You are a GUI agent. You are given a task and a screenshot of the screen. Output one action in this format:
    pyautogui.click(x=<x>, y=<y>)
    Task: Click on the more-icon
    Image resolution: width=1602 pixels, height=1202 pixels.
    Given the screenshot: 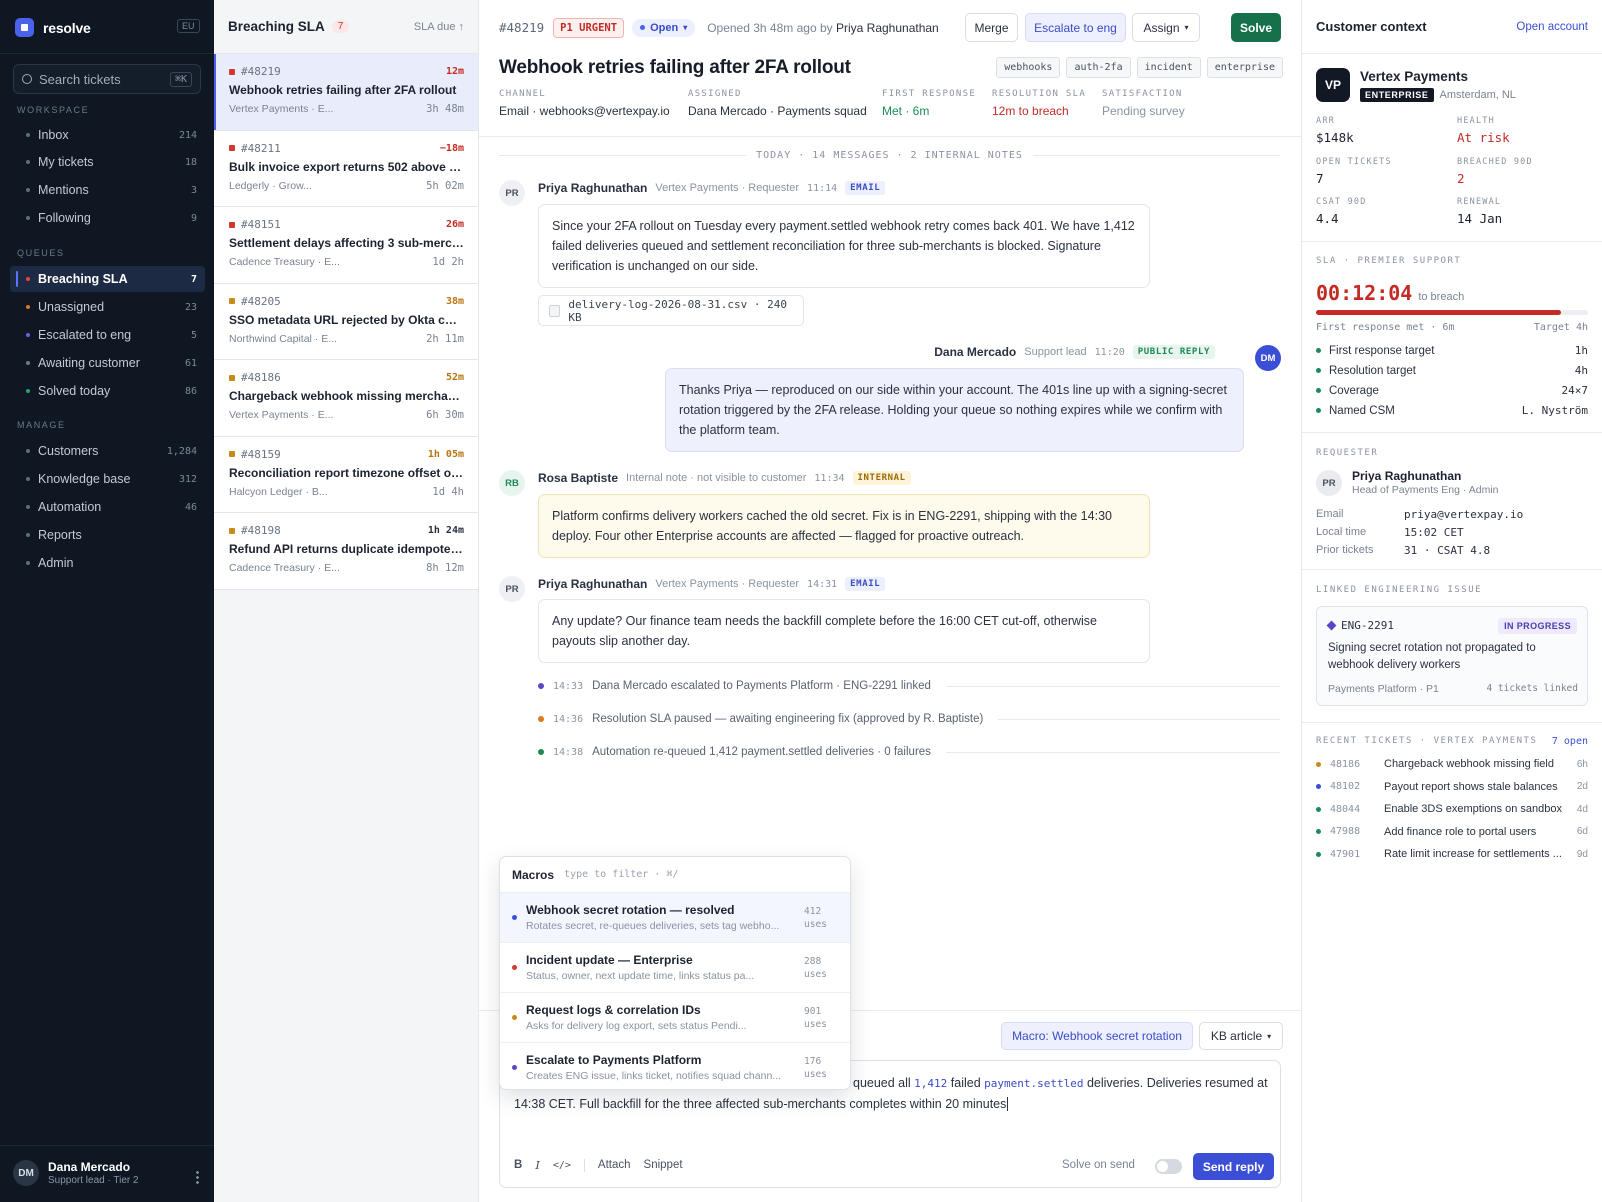 What is the action you would take?
    pyautogui.click(x=197, y=1177)
    